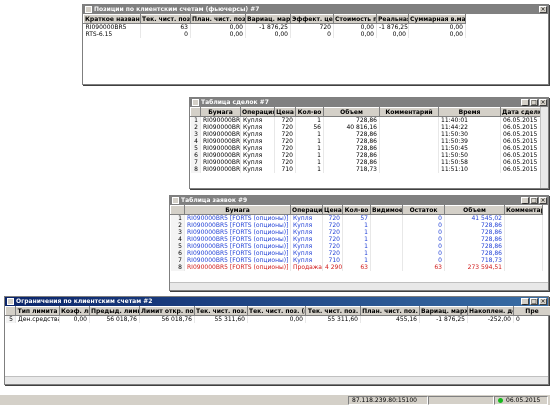 The height and width of the screenshot is (405, 550). I want to click on column-header: Накоплен. доход, so click(490, 311).